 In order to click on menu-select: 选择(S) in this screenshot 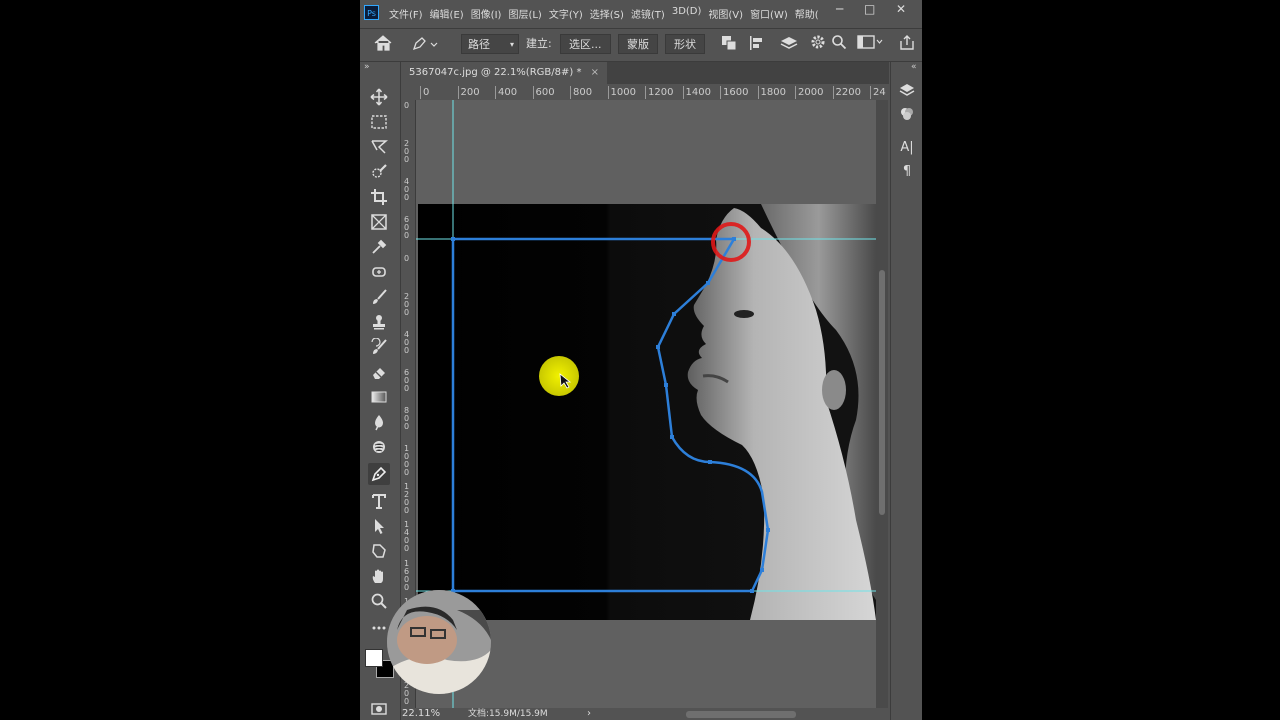, I will do `click(607, 13)`.